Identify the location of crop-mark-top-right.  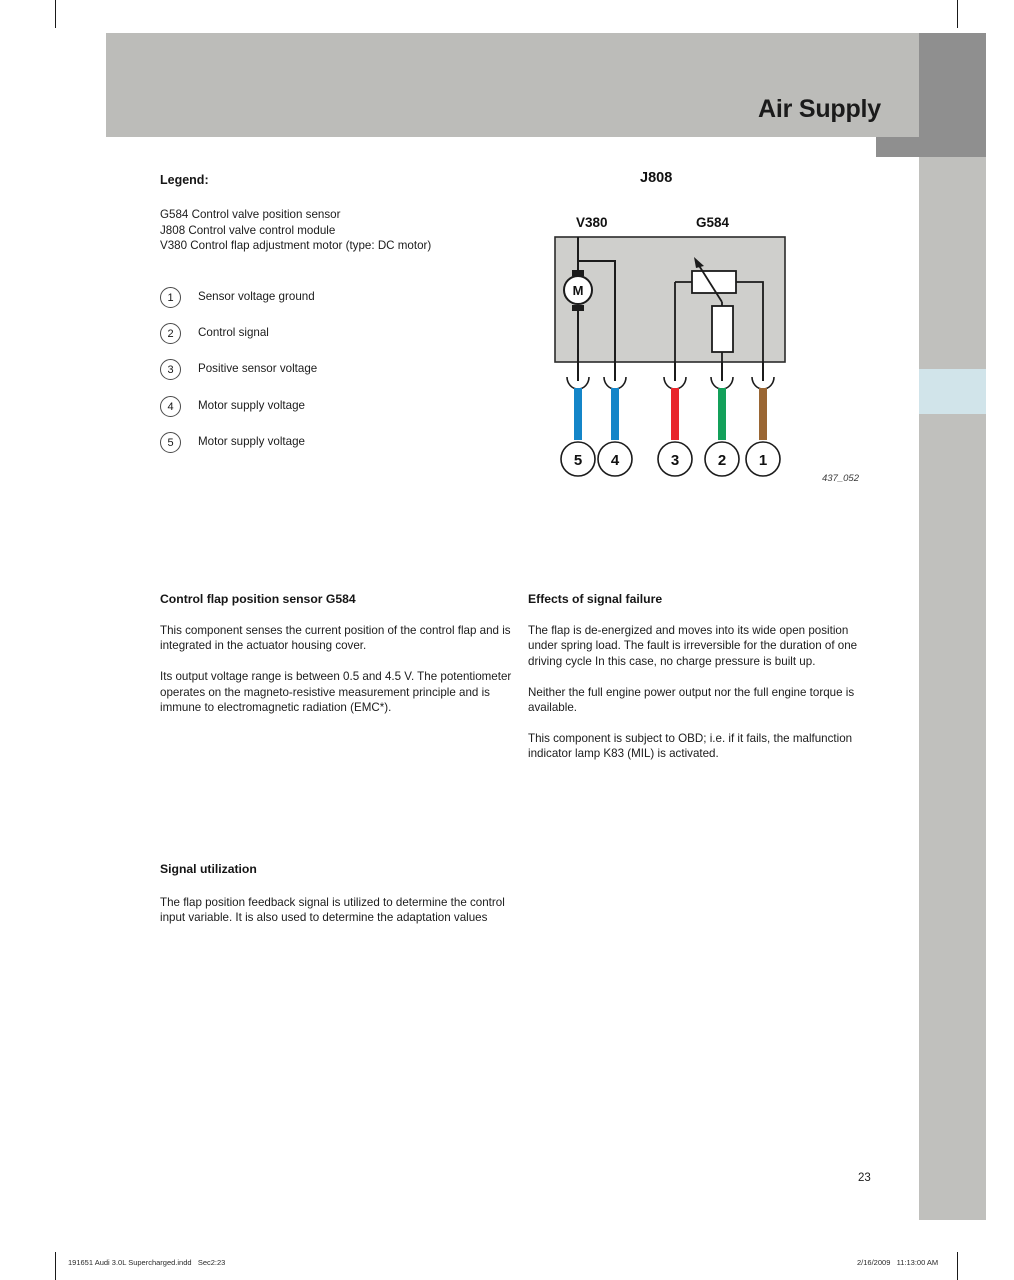
(957, 14).